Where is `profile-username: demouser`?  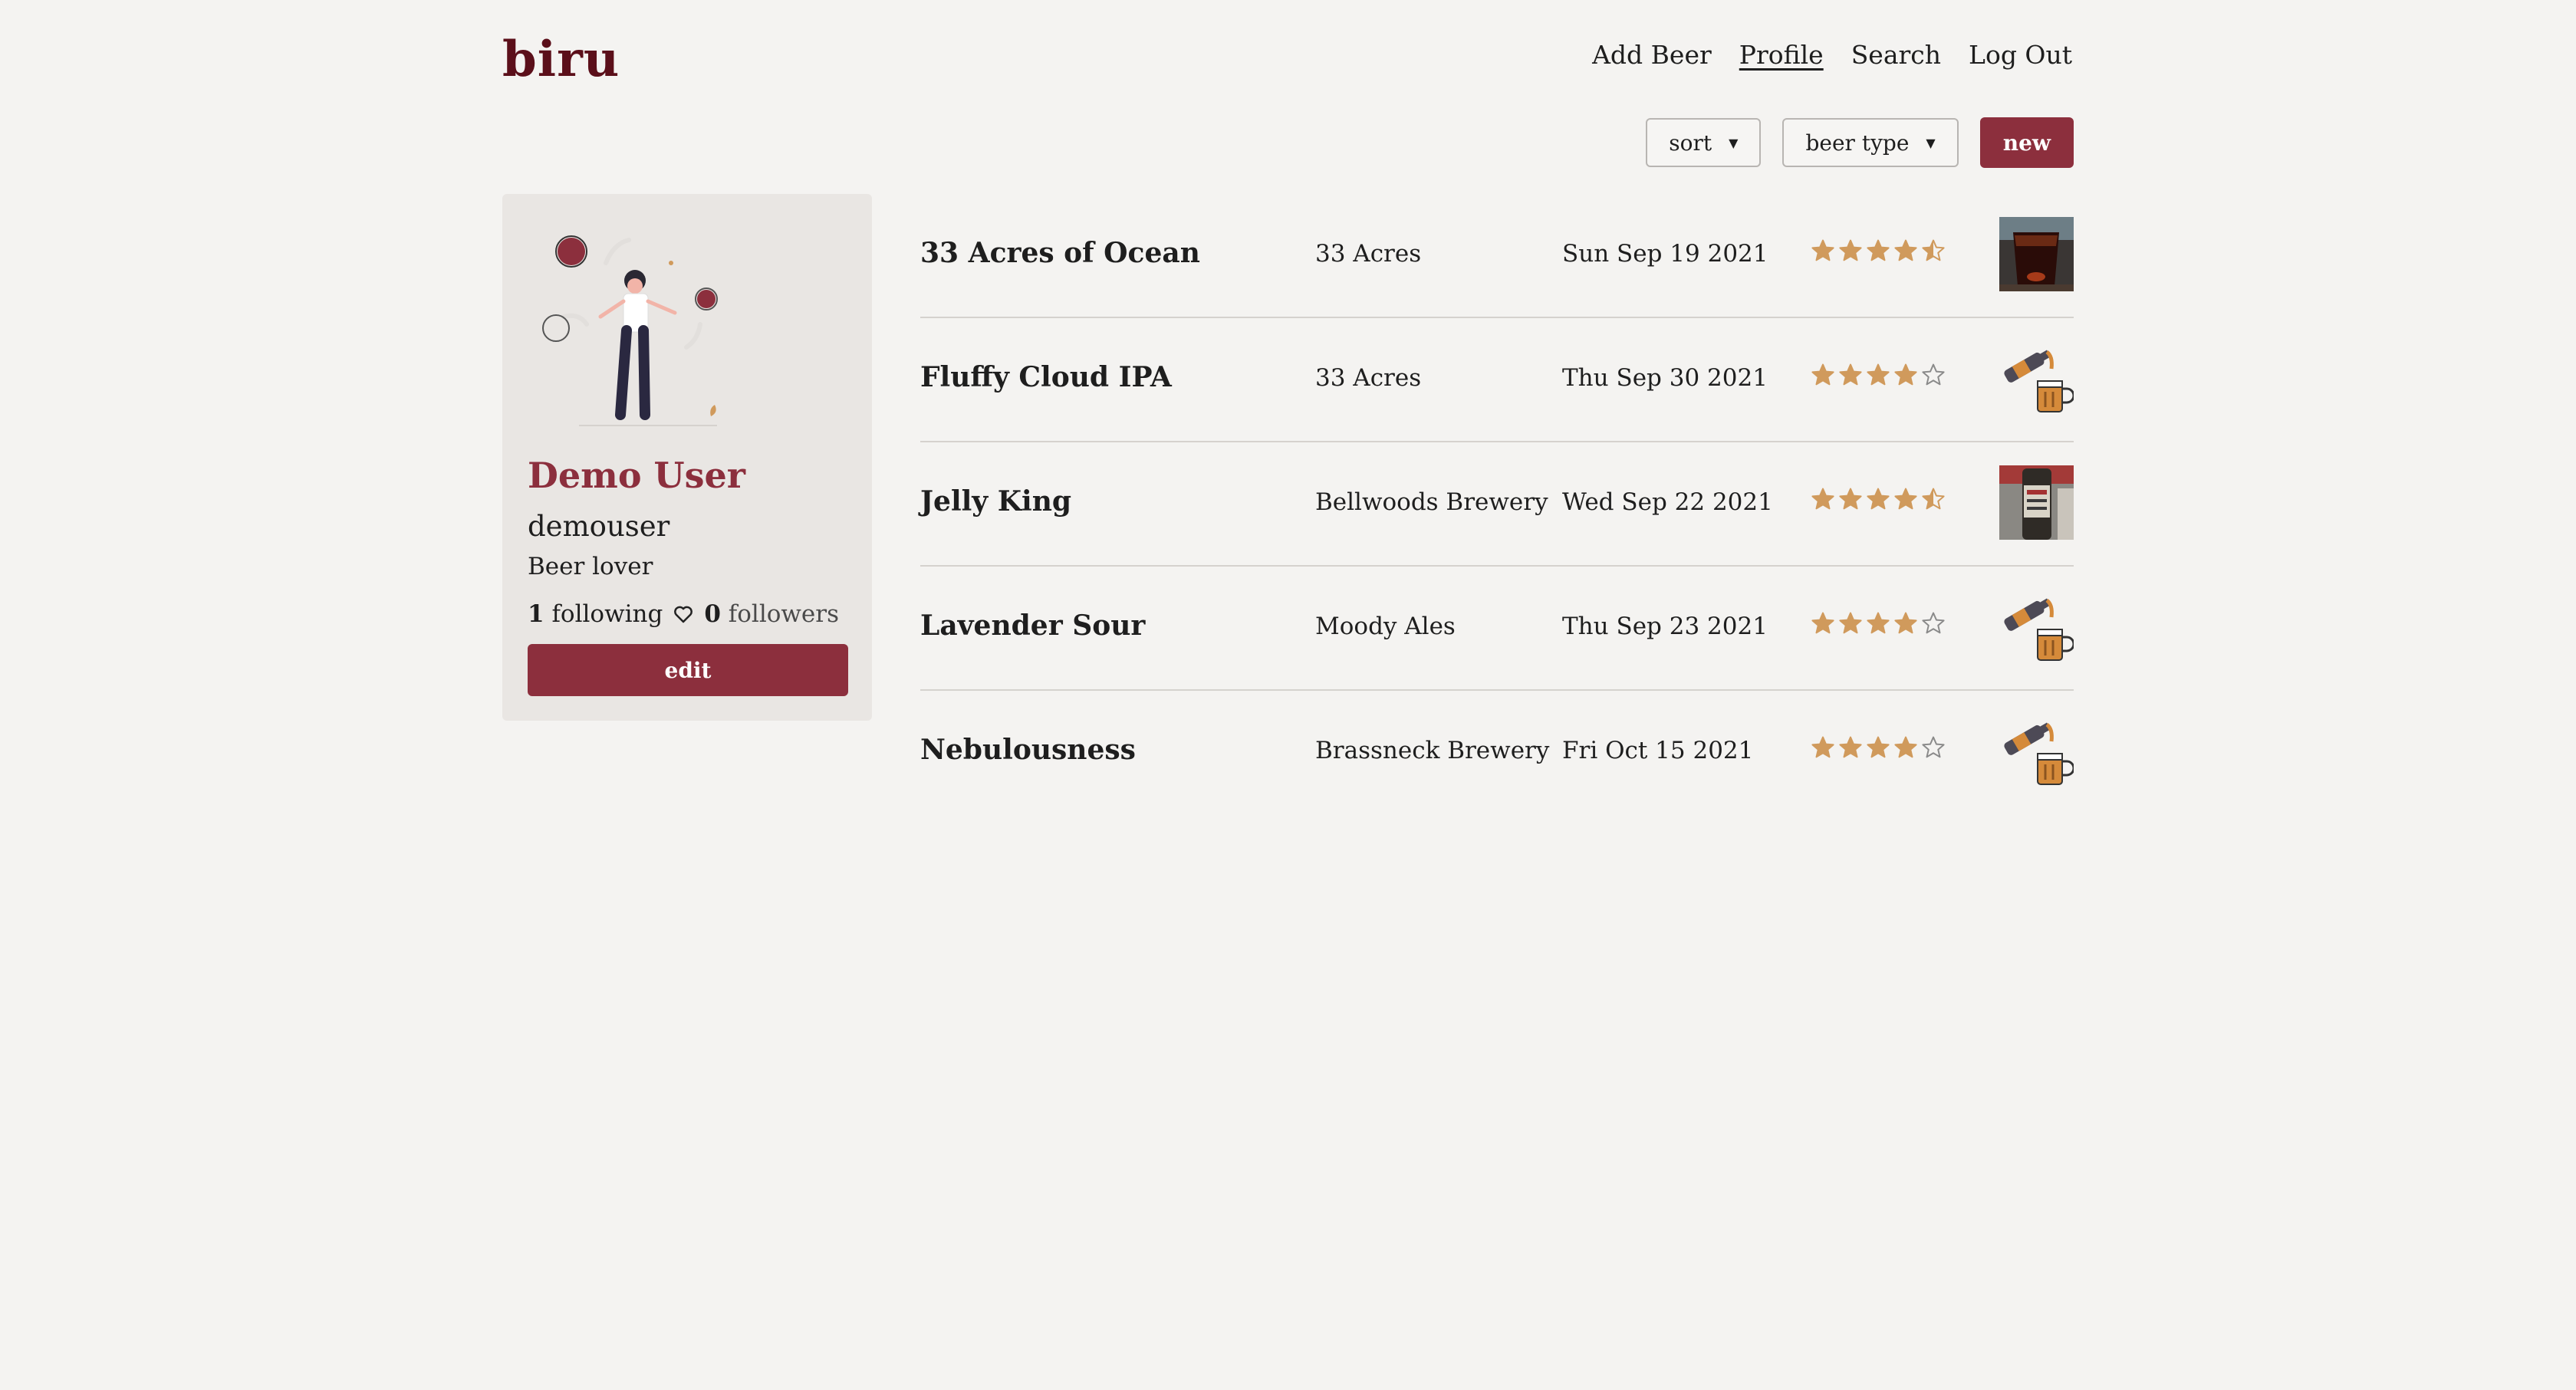 profile-username: demouser is located at coordinates (599, 526).